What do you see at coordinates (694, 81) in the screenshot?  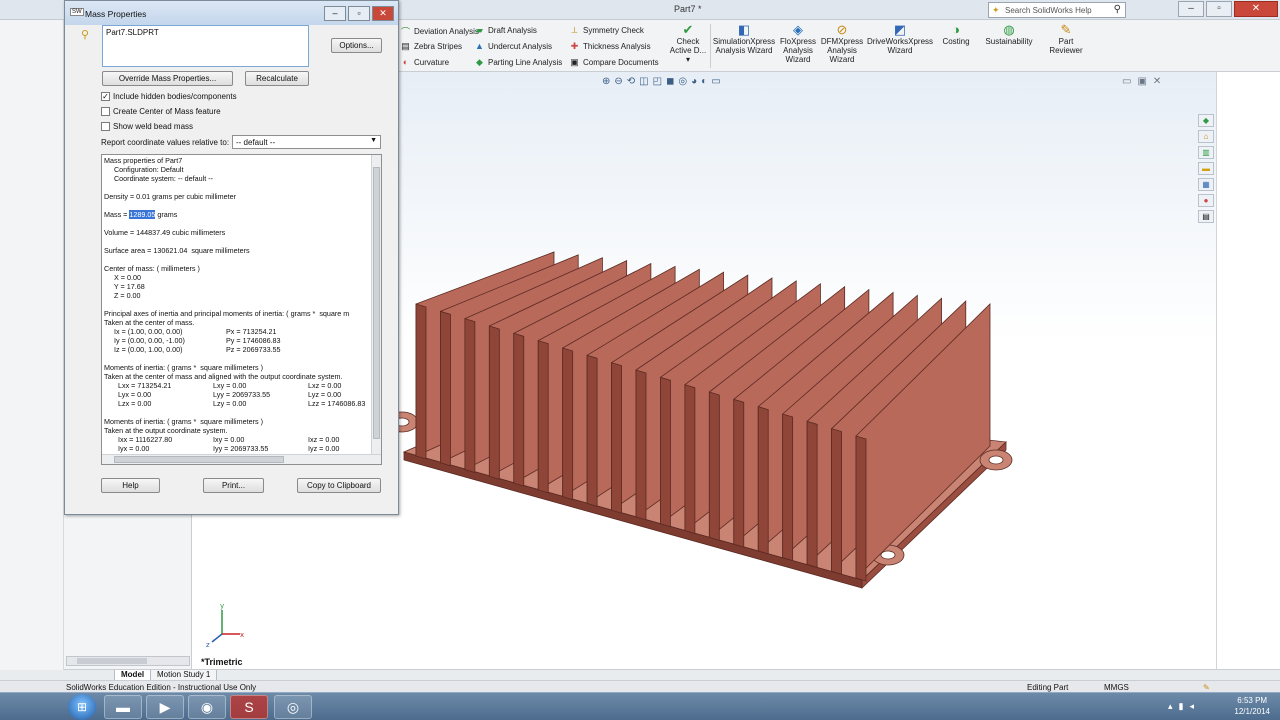 I see `edit-appearance-icon: ◕` at bounding box center [694, 81].